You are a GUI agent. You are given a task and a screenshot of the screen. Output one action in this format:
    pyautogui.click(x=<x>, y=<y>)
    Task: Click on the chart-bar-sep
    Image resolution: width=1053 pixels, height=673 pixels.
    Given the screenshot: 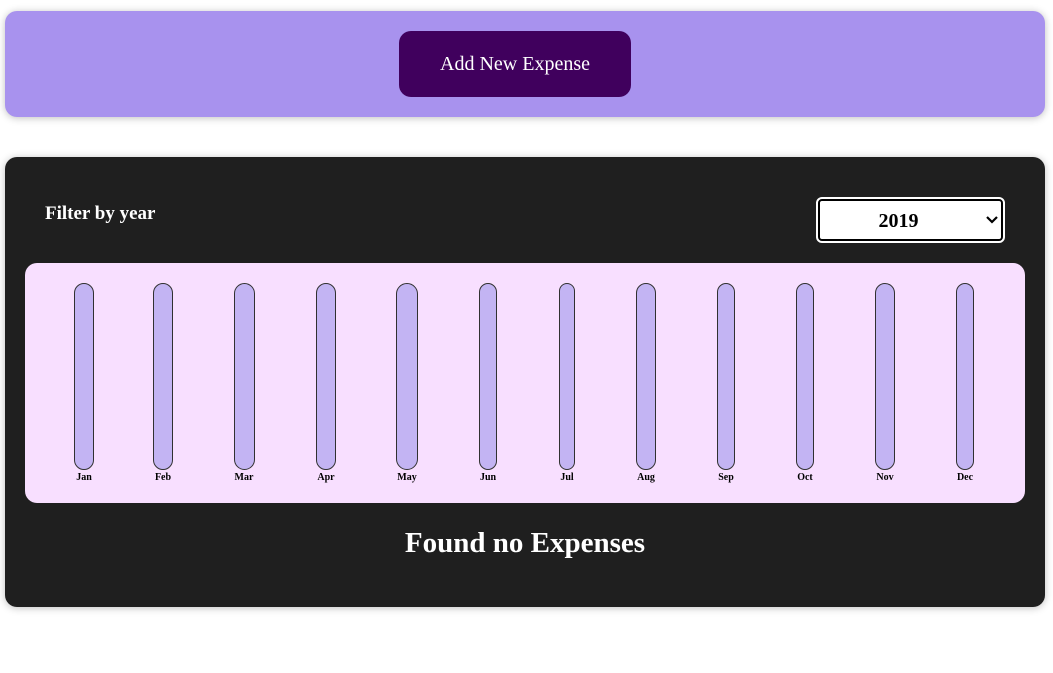 What is the action you would take?
    pyautogui.click(x=726, y=376)
    